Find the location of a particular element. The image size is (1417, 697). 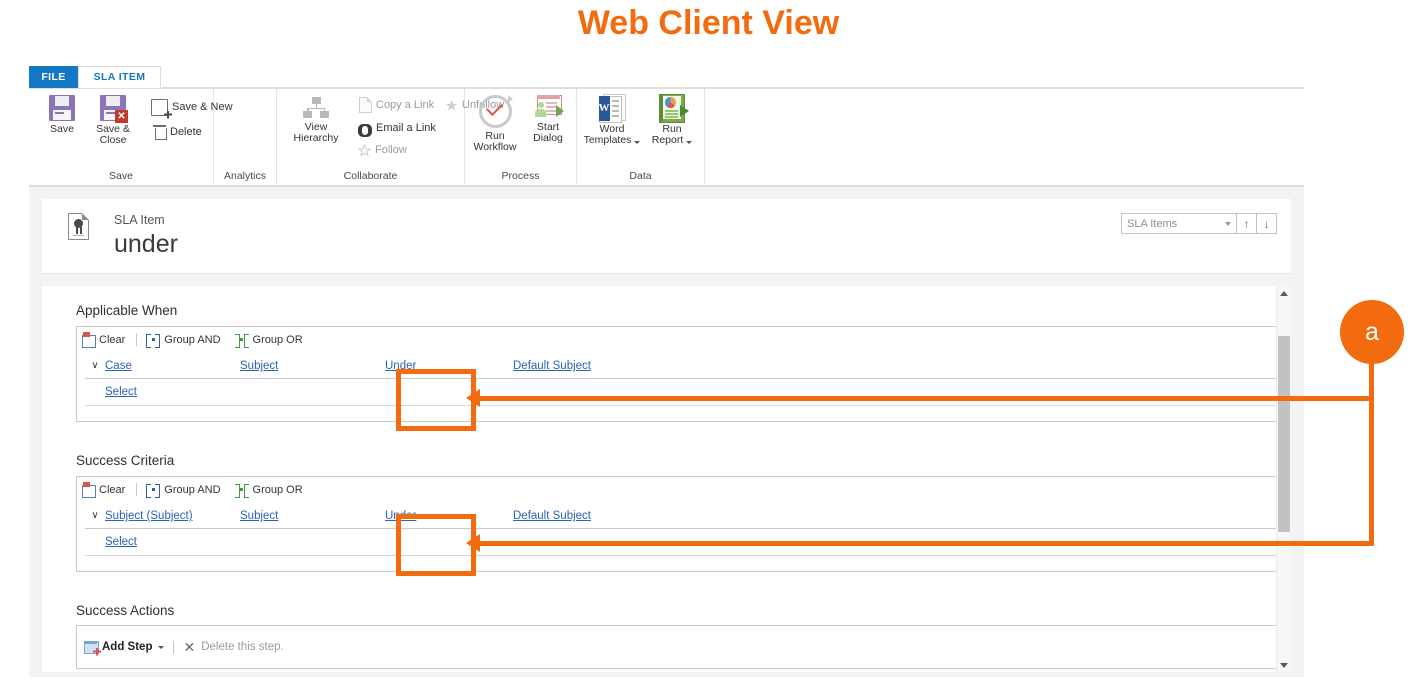

clear-icon is located at coordinates (89, 340).